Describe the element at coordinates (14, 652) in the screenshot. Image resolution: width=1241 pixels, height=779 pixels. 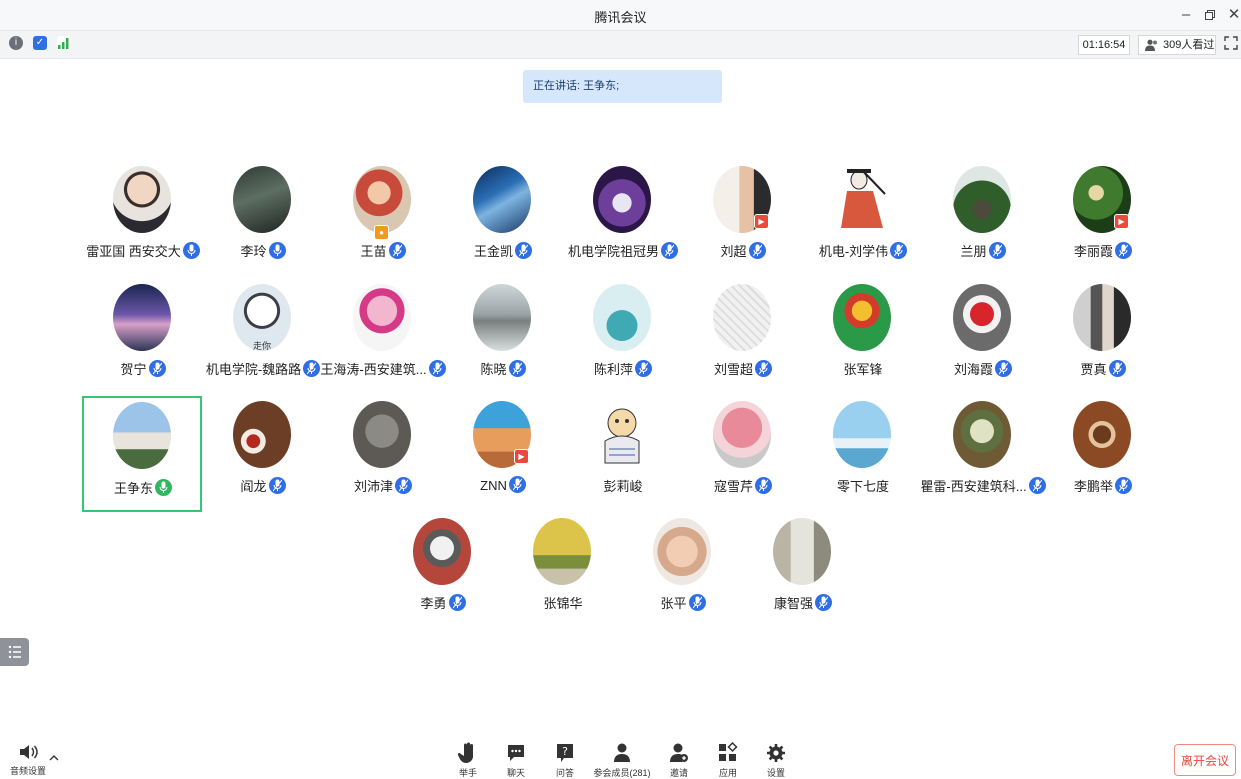
I see `participant-list-toggle` at that location.